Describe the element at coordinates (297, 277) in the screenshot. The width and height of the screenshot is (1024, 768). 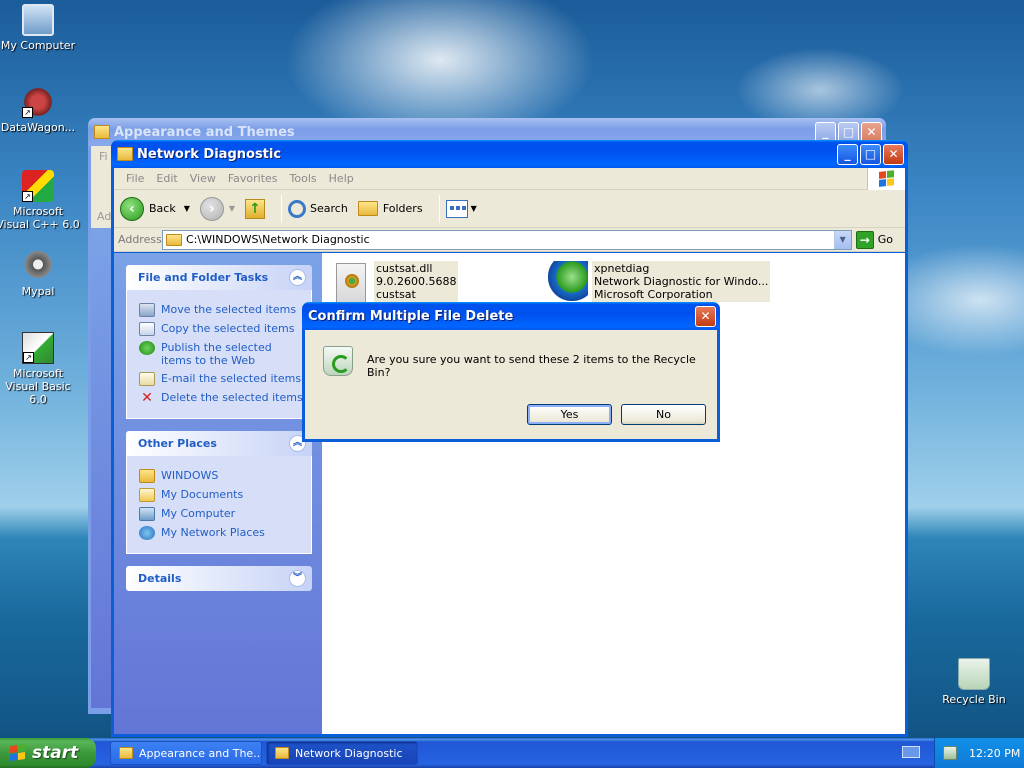
I see `collapse-chevron-icon: ︽` at that location.